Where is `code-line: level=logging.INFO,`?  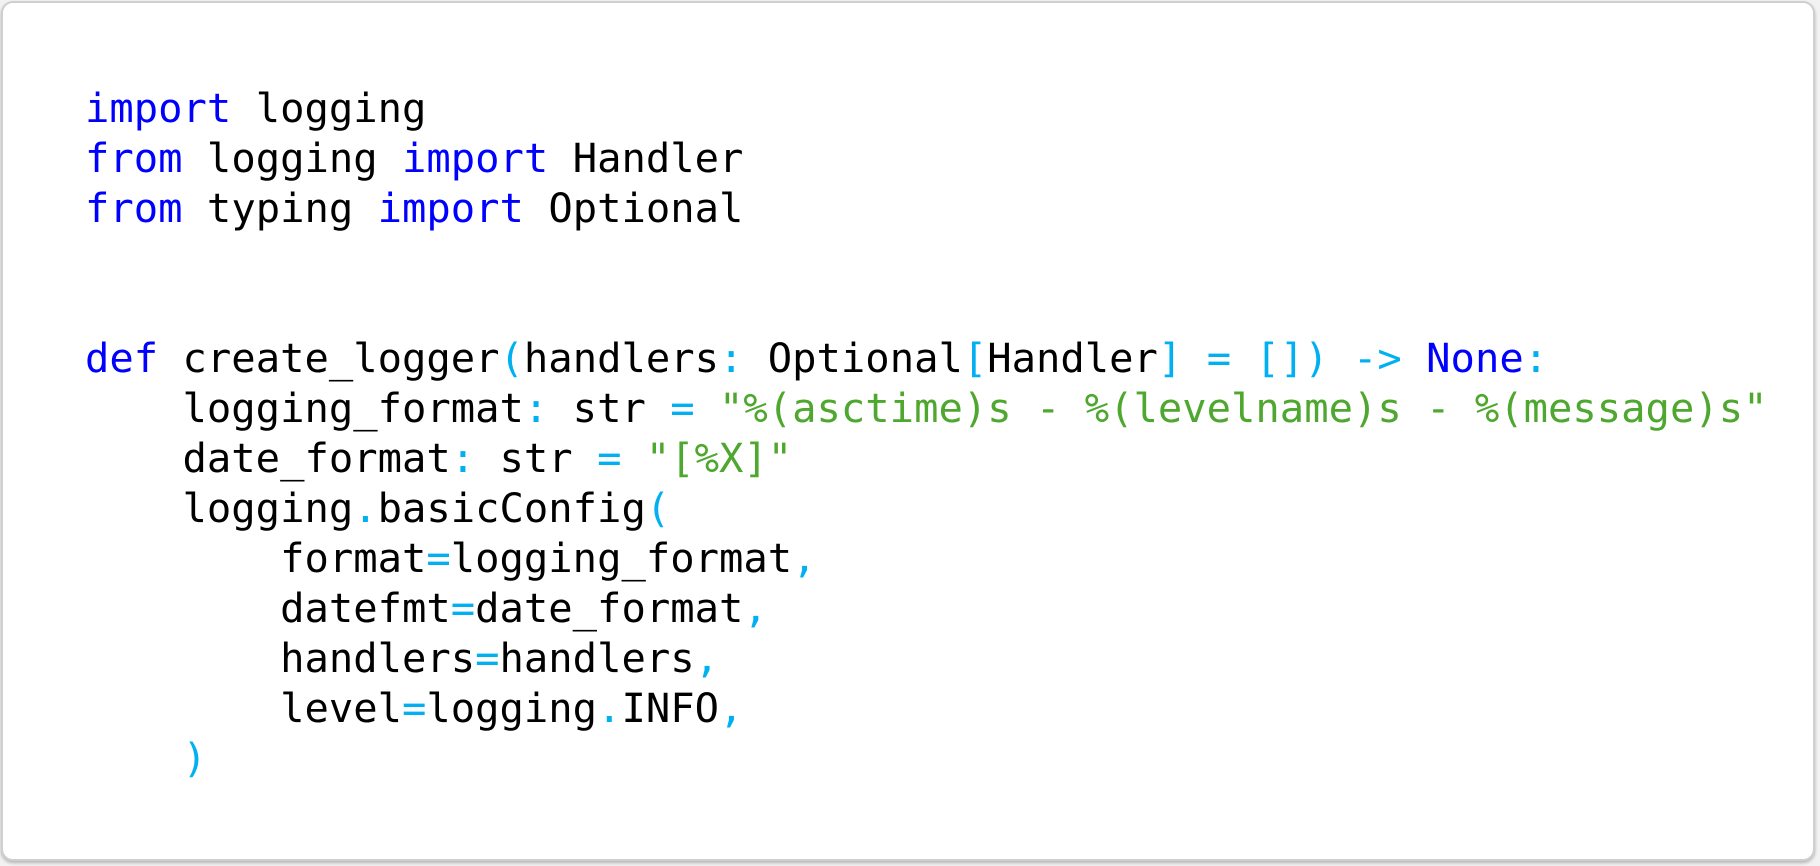 code-line: level=logging.INFO, is located at coordinates (926, 708).